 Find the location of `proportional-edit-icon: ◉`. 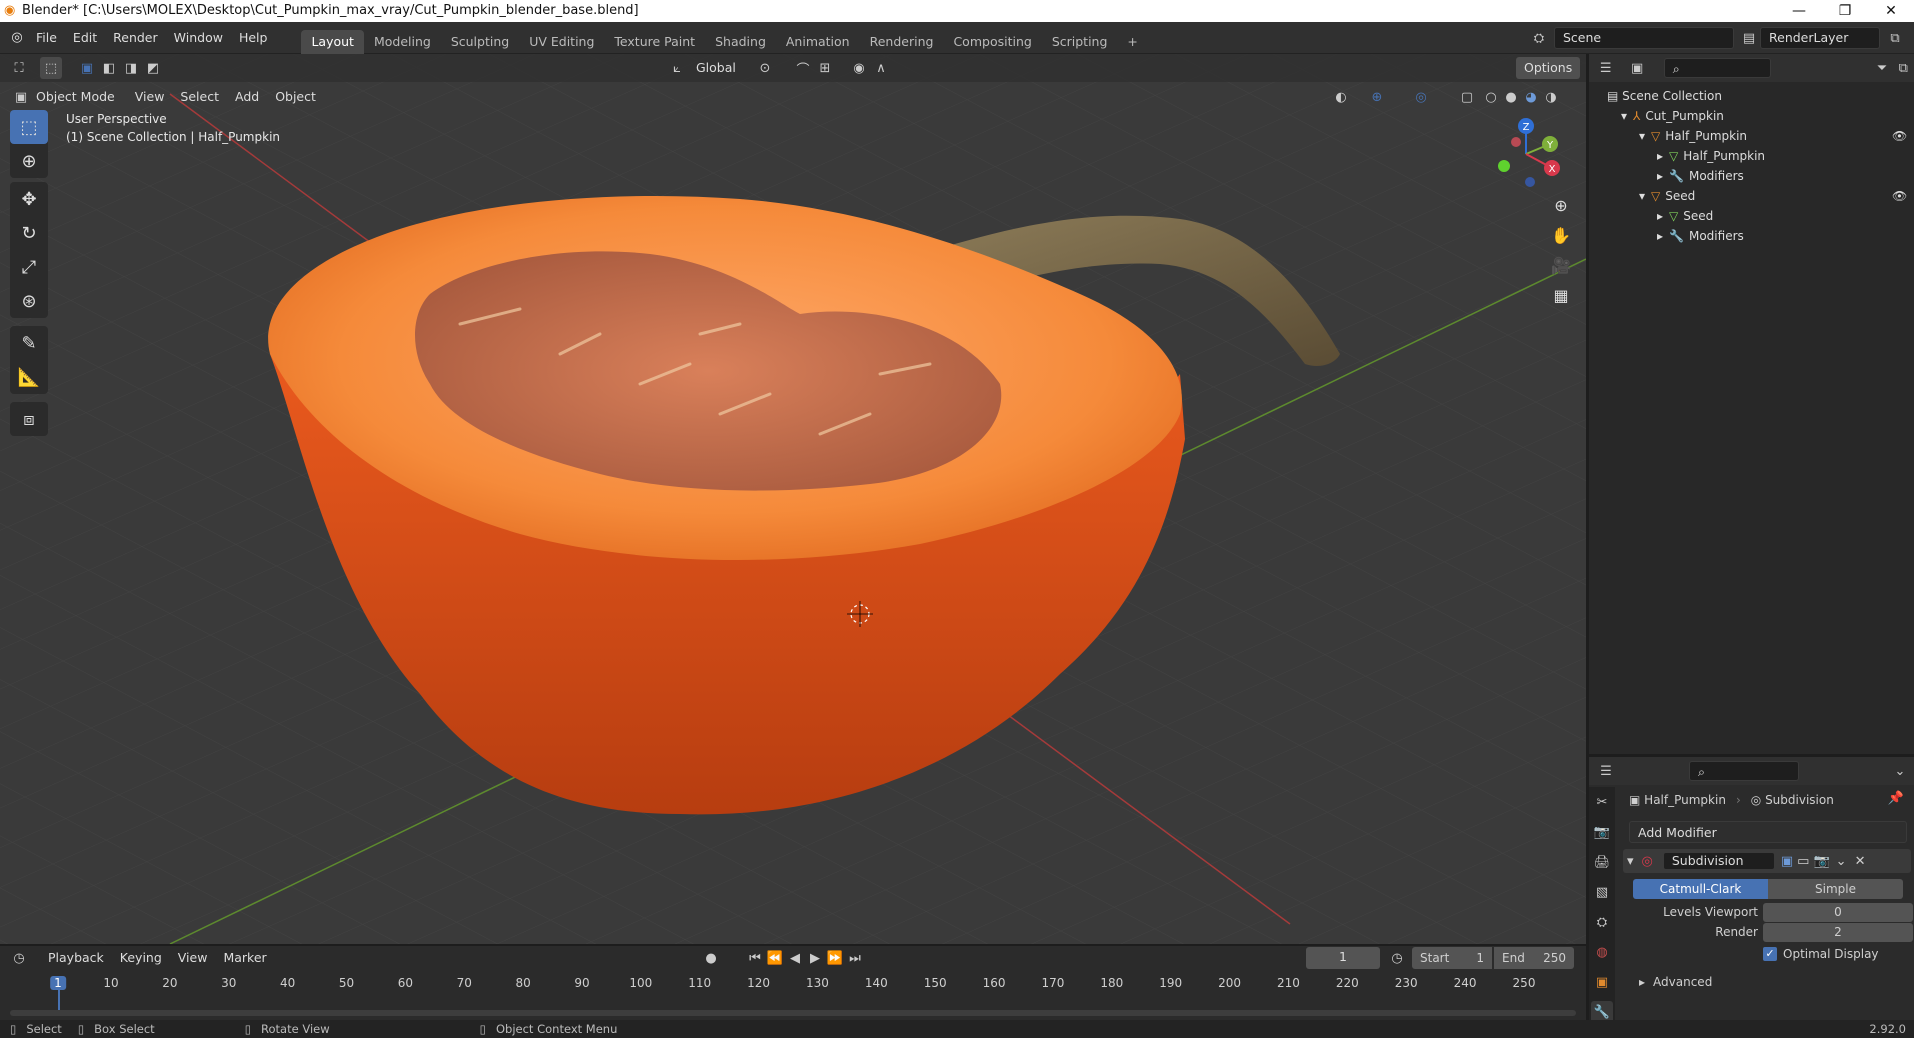

proportional-edit-icon: ◉ is located at coordinates (859, 68).